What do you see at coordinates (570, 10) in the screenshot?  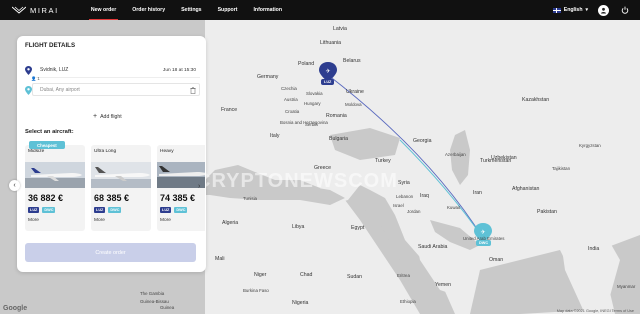 I see `language-selector: English ▾` at bounding box center [570, 10].